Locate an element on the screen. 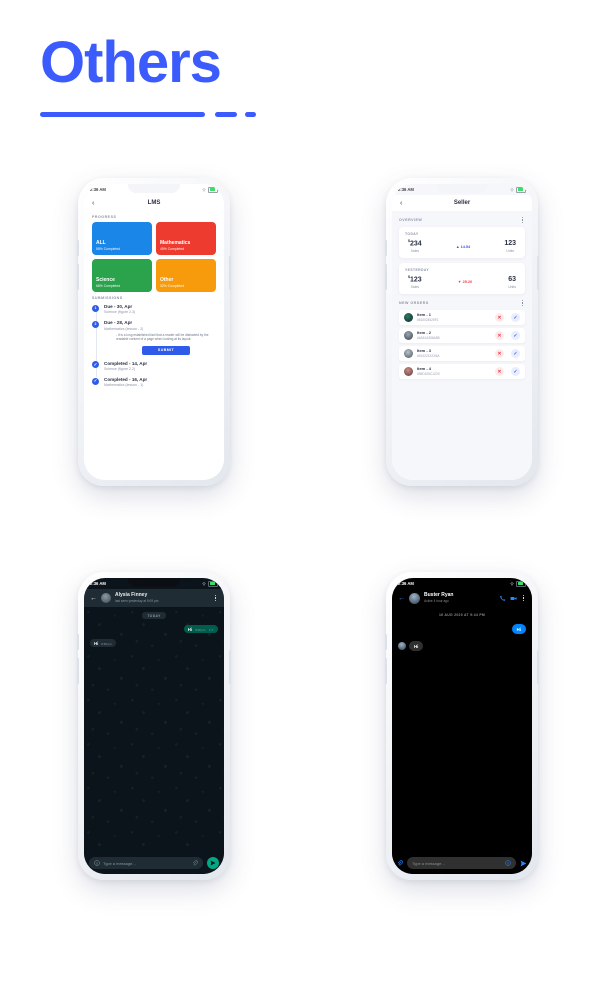 The image size is (616, 986). units-value: 63 is located at coordinates (512, 280).